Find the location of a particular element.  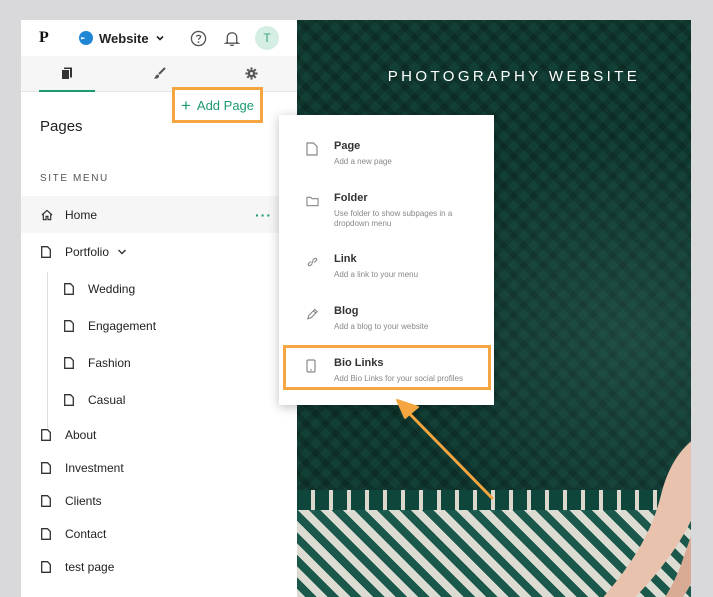

tab-settings is located at coordinates (251, 73).